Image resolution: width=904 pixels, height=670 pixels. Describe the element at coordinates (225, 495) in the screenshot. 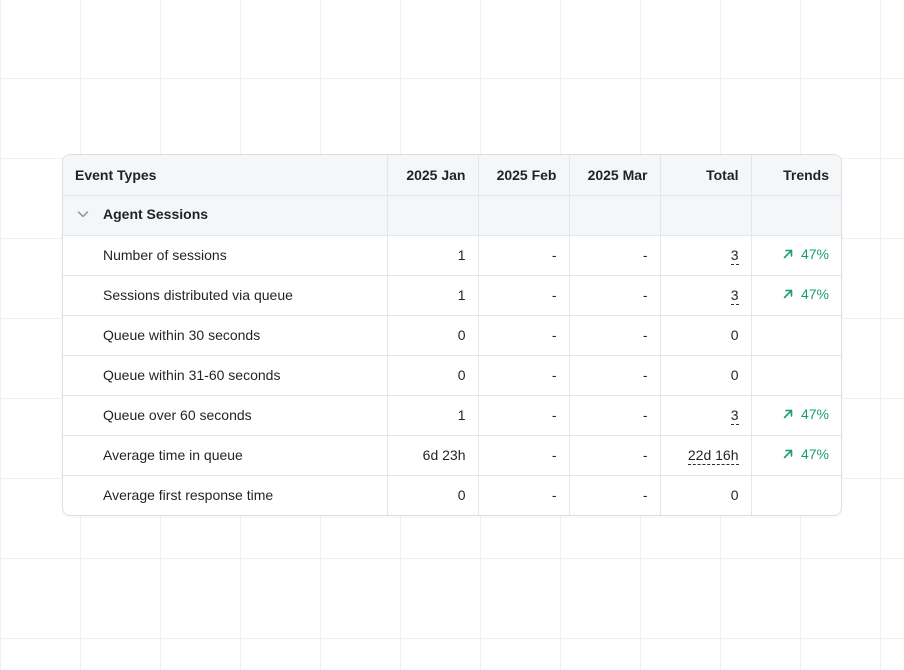

I see `metric-label: Average first response time` at that location.